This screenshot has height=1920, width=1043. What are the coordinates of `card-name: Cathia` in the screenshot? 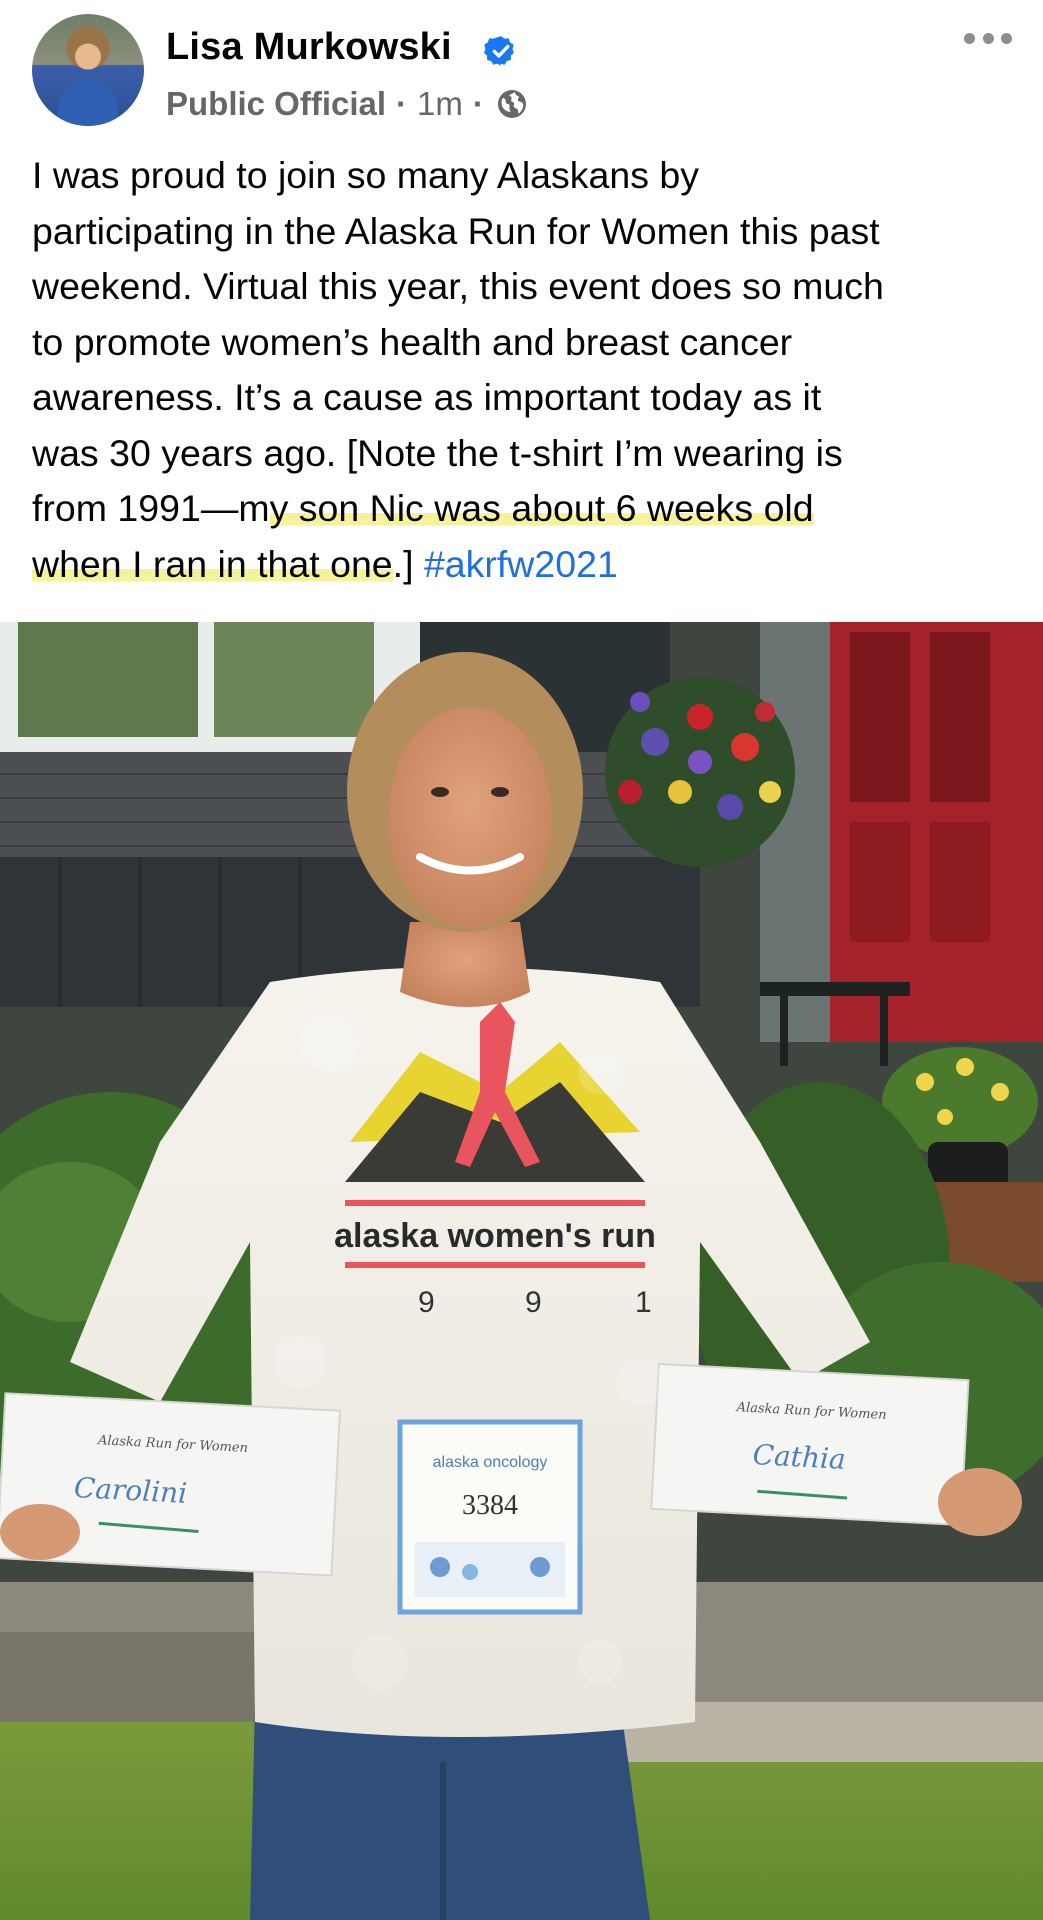 It's located at (799, 1457).